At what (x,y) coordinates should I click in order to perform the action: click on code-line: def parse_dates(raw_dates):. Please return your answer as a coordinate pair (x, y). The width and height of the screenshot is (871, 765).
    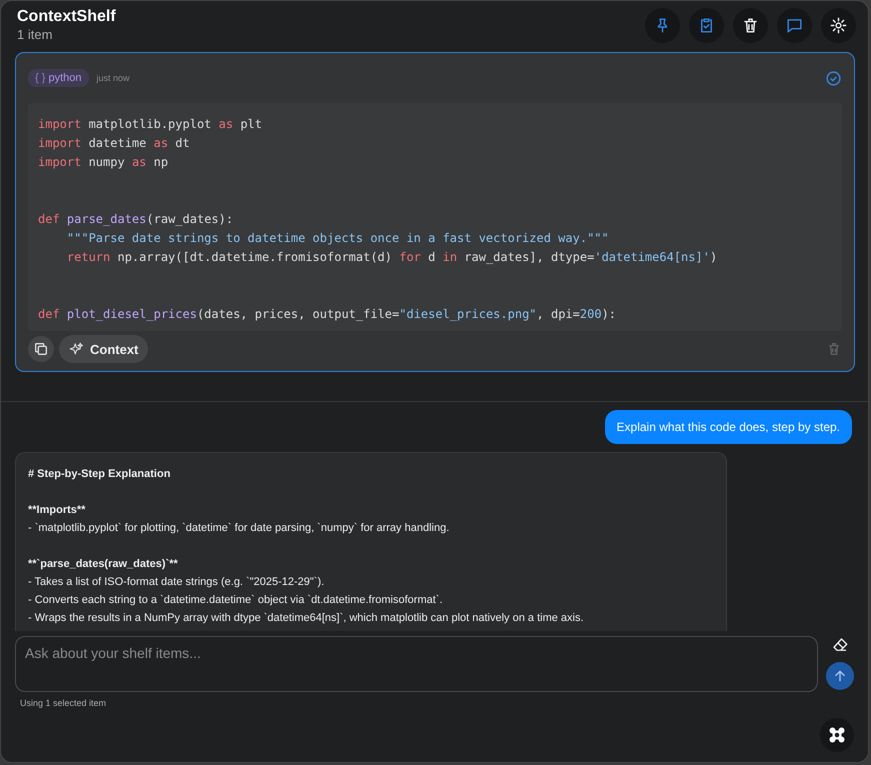
    Looking at the image, I should click on (136, 219).